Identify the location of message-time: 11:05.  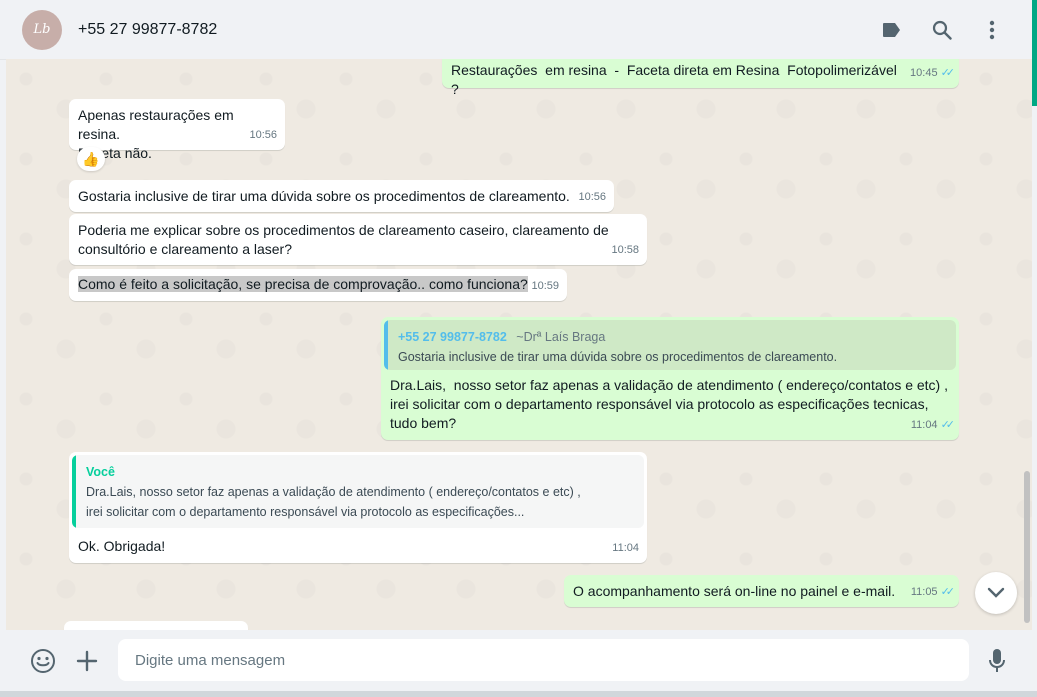
(924, 592).